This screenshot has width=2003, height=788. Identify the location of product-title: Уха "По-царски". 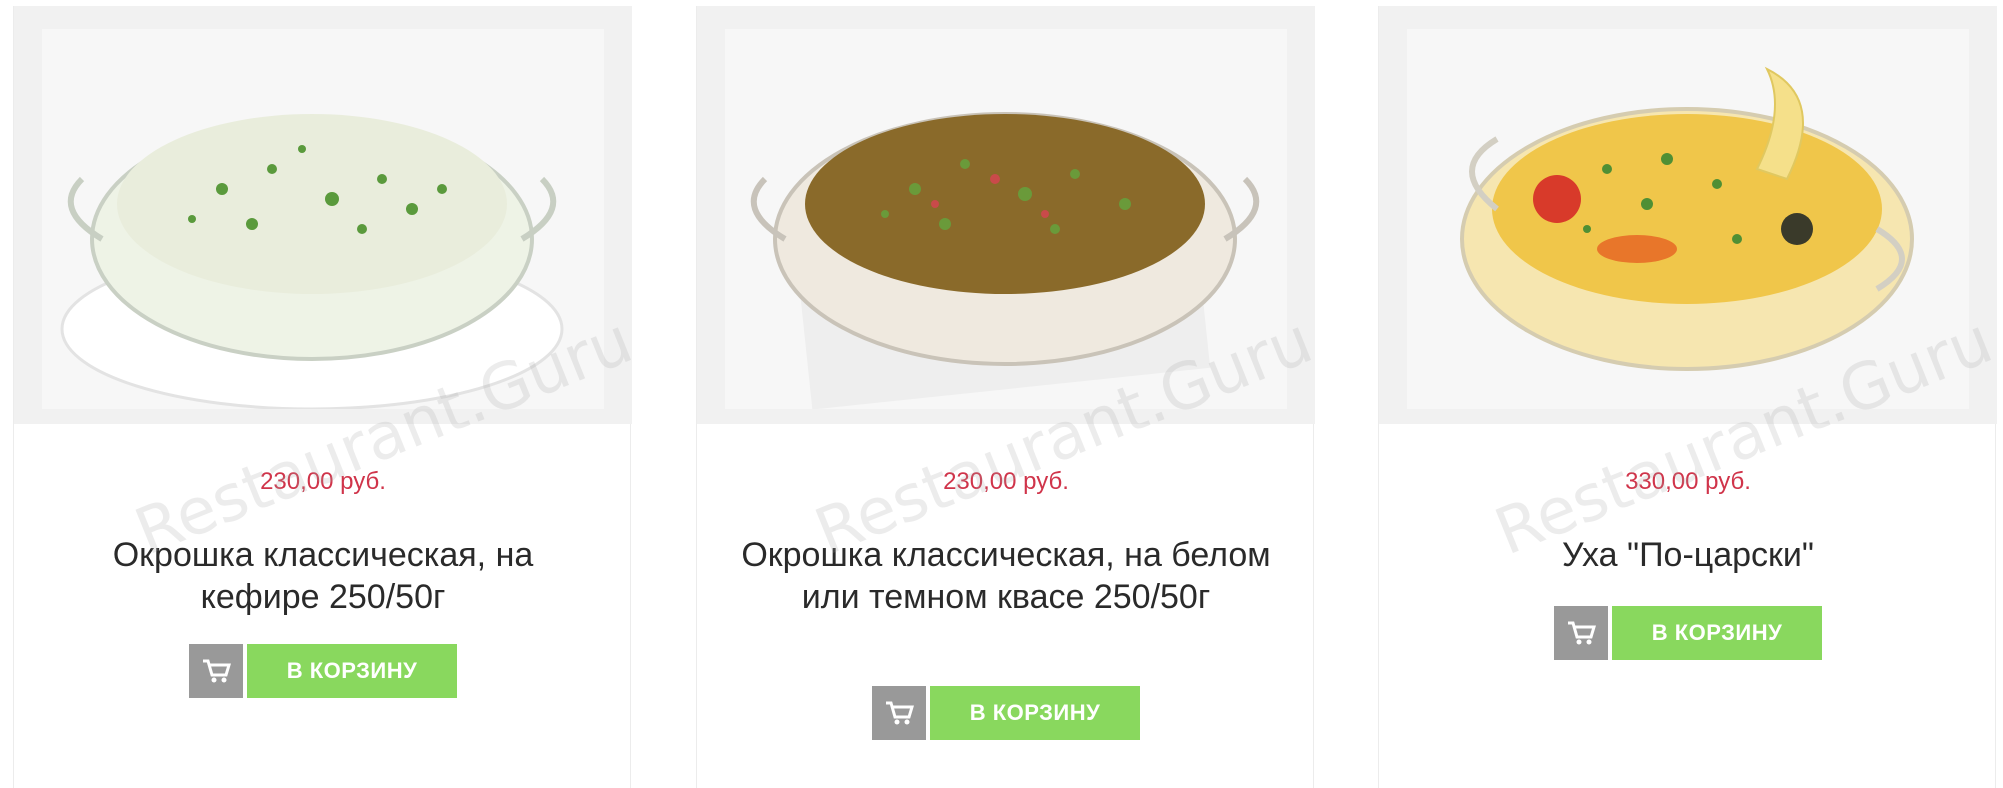
(1688, 555).